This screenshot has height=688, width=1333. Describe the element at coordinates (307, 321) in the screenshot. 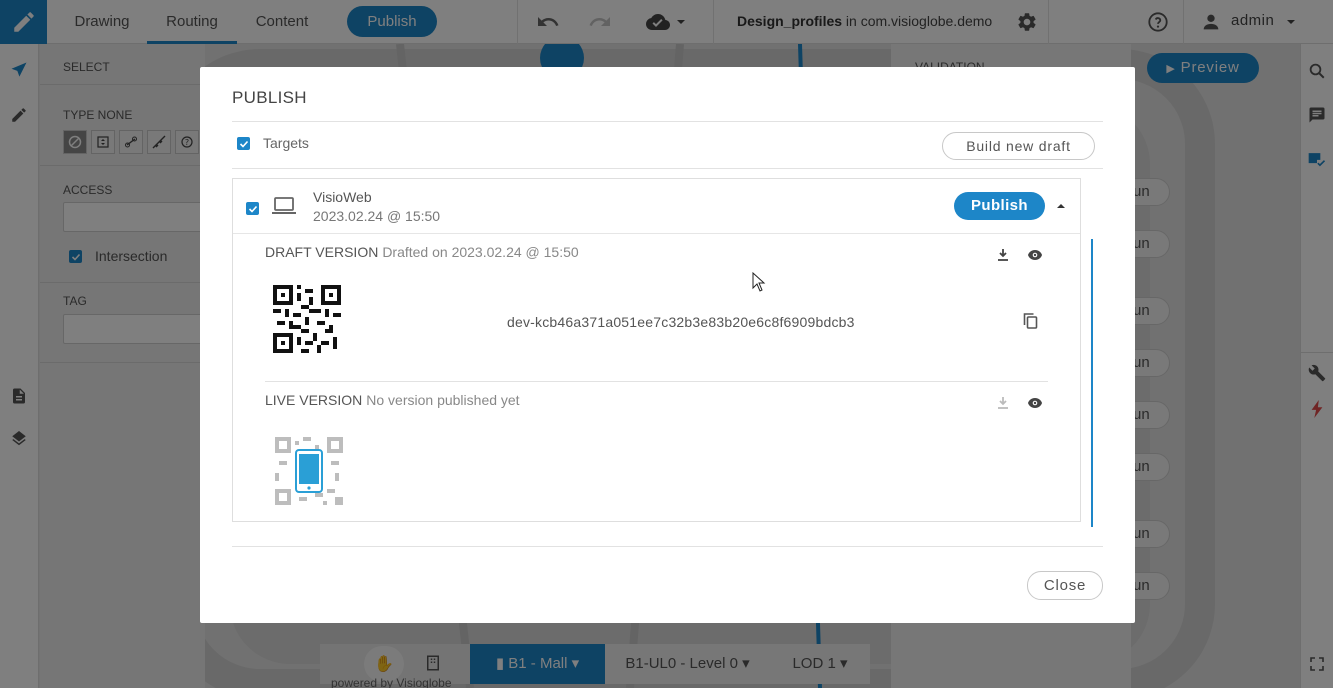

I see `draft-qr-code` at that location.